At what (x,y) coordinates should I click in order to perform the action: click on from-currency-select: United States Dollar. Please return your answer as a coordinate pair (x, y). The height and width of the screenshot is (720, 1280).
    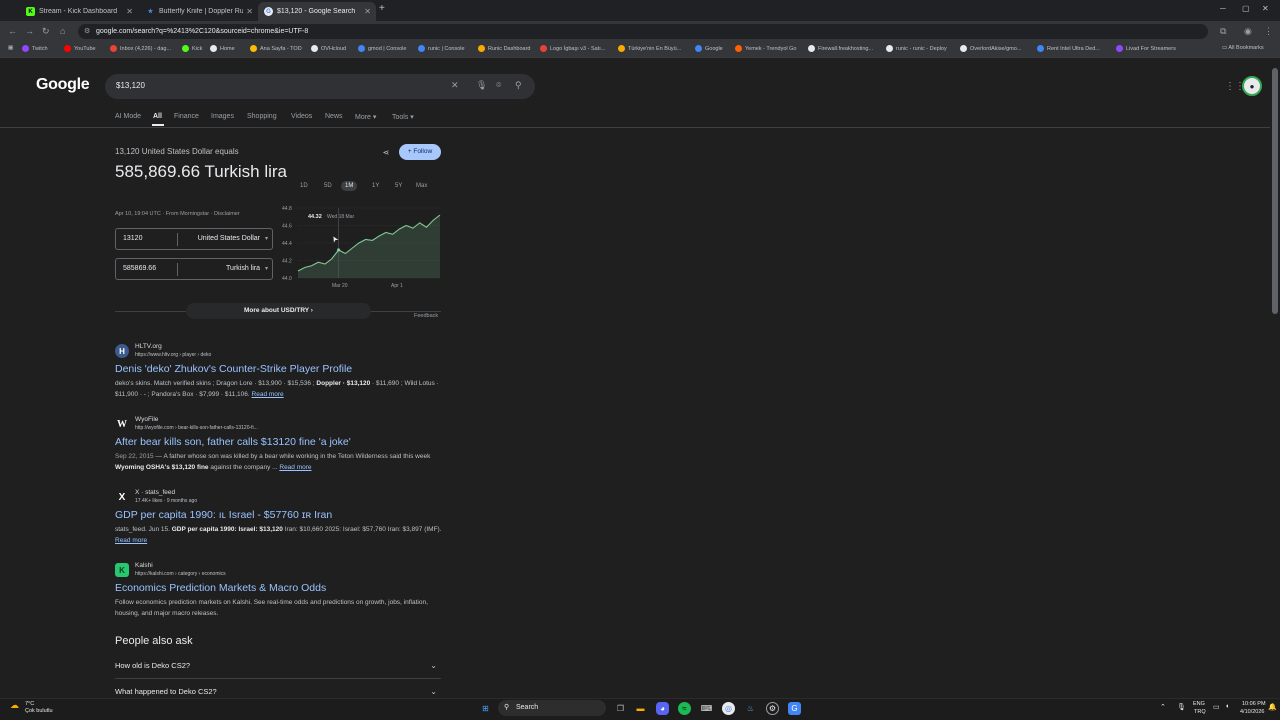
    Looking at the image, I should click on (229, 238).